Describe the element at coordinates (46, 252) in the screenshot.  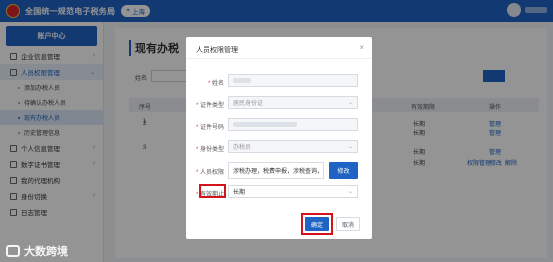
I see `watermark-text: 大数跨境` at that location.